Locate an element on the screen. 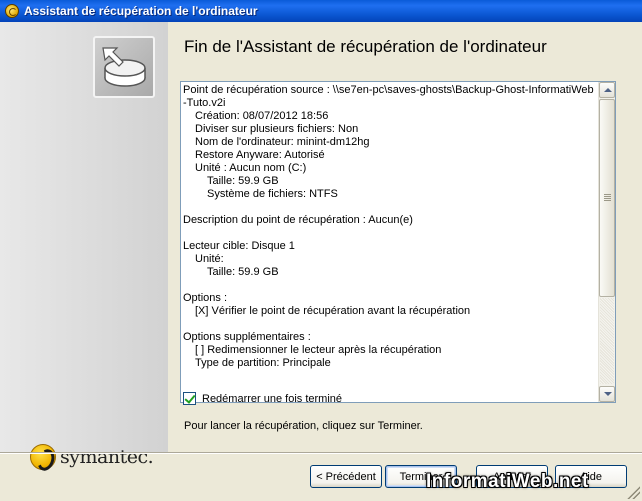 Image resolution: width=642 pixels, height=501 pixels. scroll-track is located at coordinates (607, 341).